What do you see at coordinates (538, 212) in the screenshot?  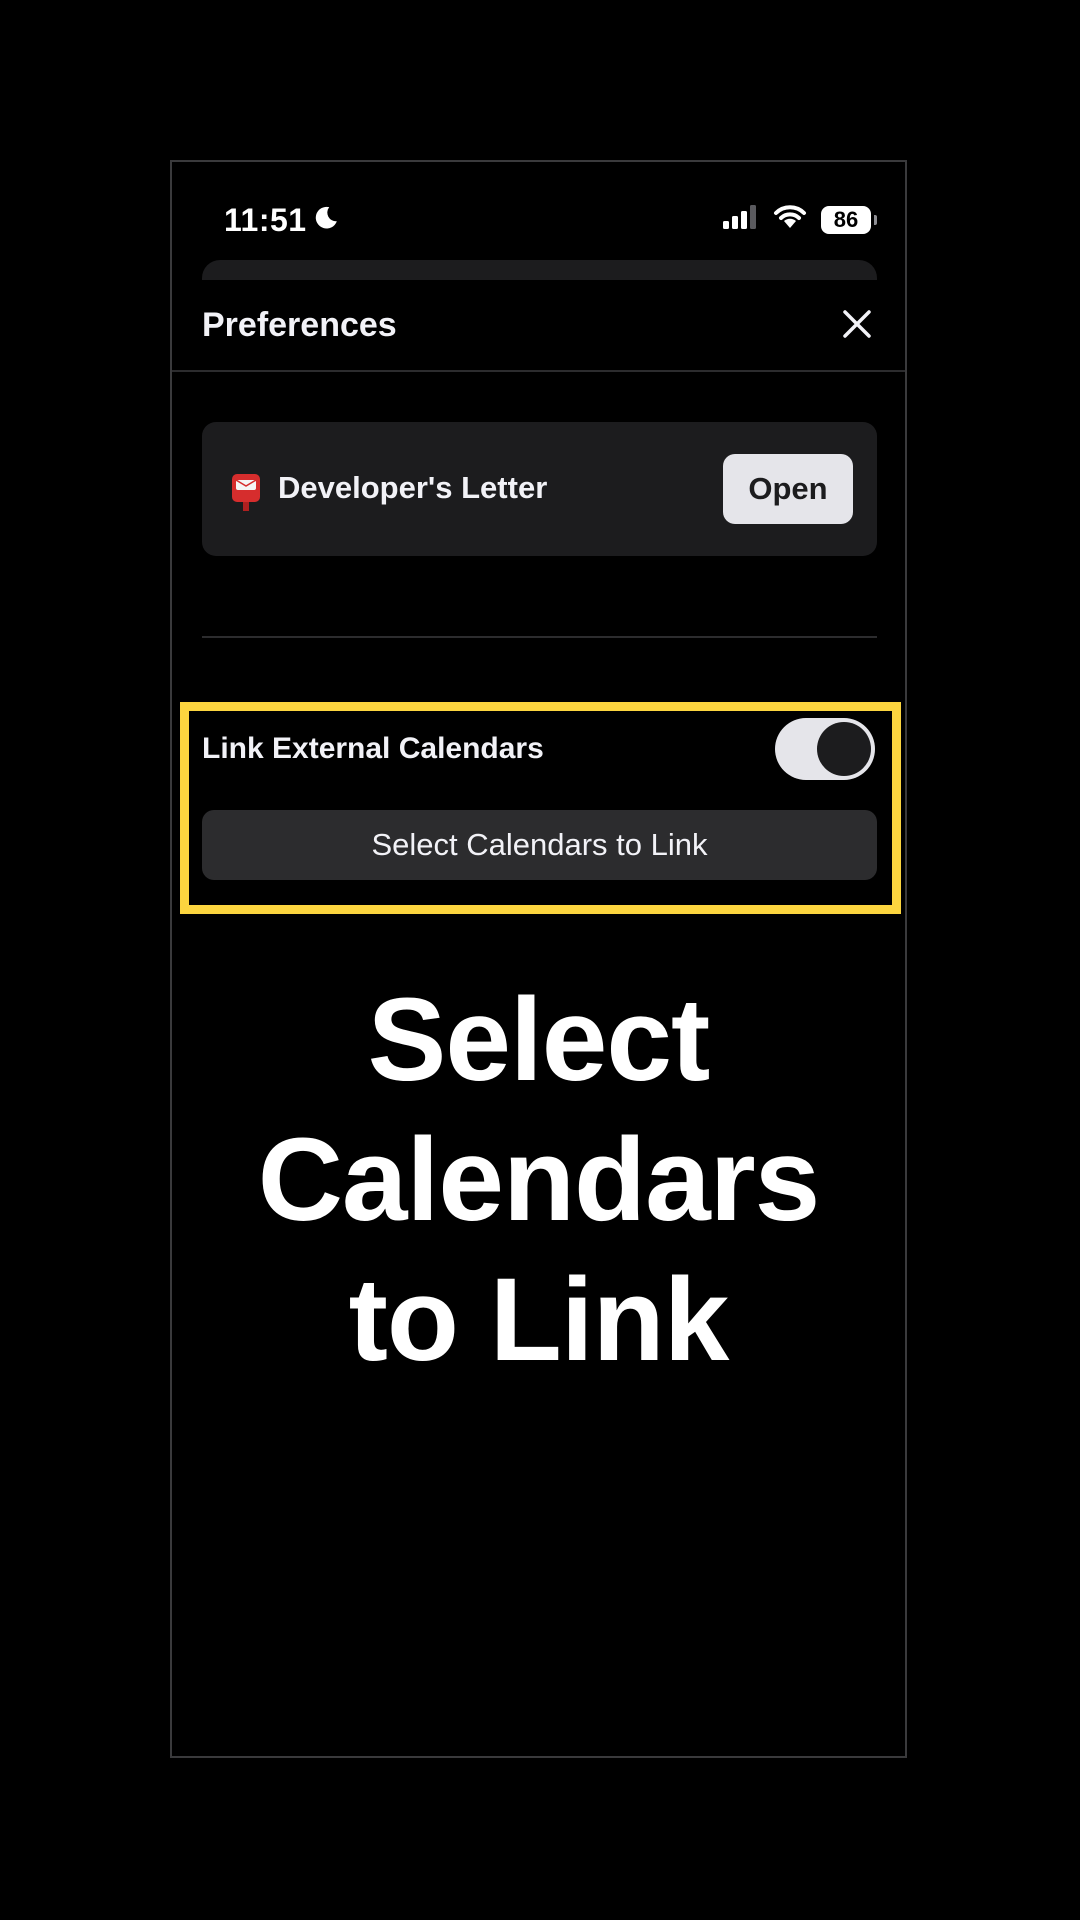 I see `status-bar: 11:51 86` at bounding box center [538, 212].